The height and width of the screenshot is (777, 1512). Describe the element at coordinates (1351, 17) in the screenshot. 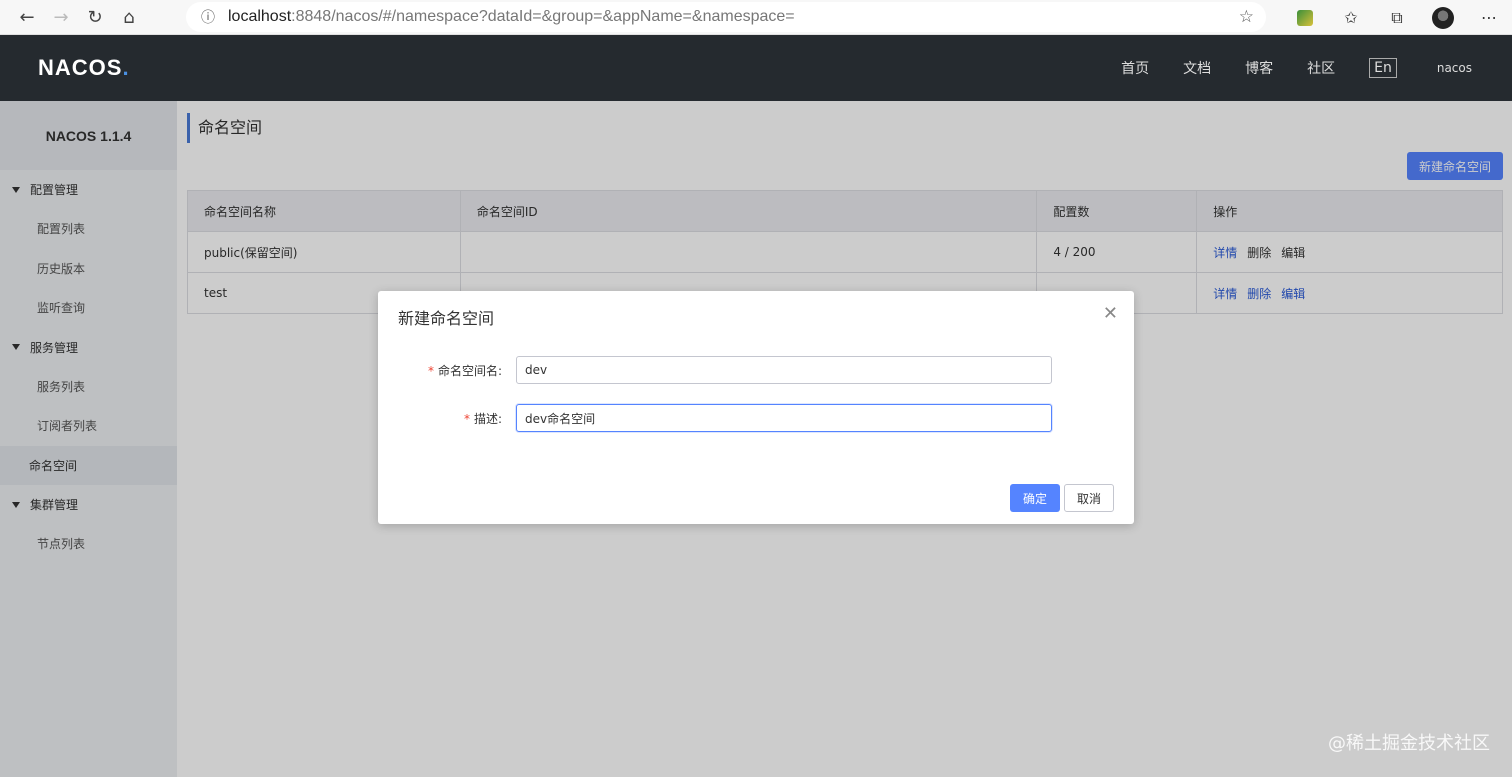

I see `favorites-icon: ✩` at that location.